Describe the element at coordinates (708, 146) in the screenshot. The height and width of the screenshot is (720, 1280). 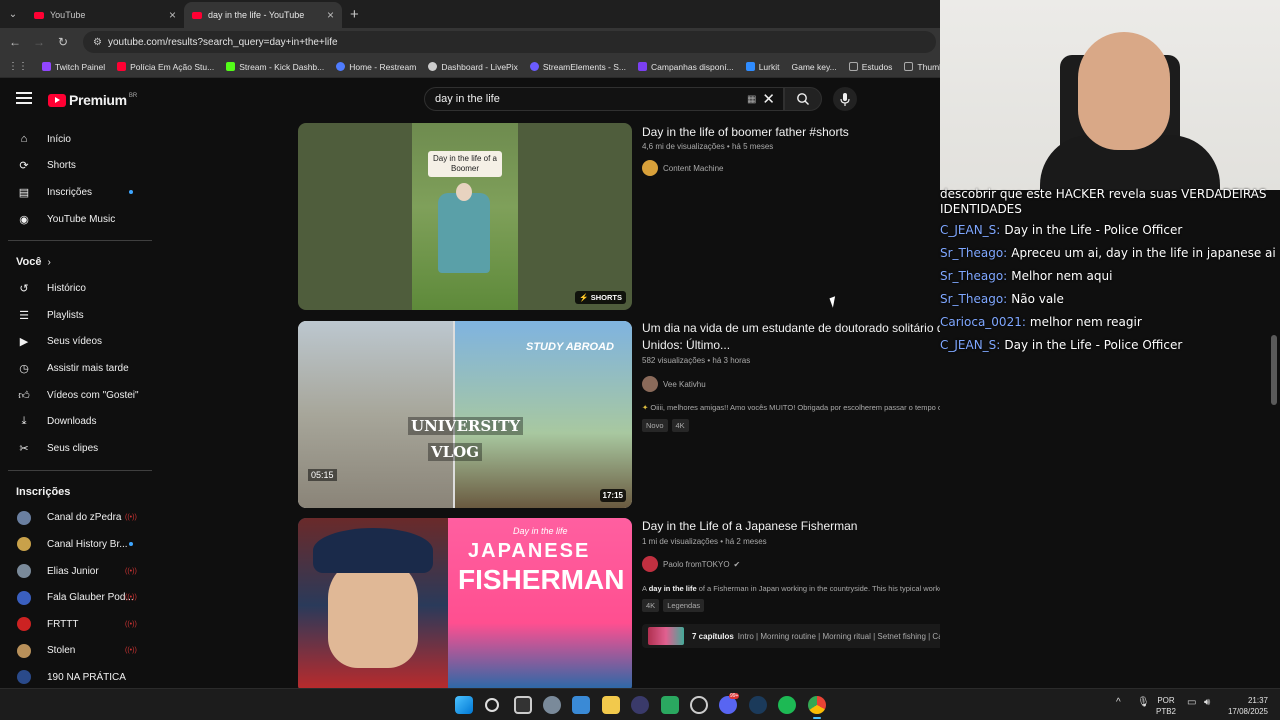
I see `video-meta: 4,6 mi de visualizações • há 5 meses` at that location.